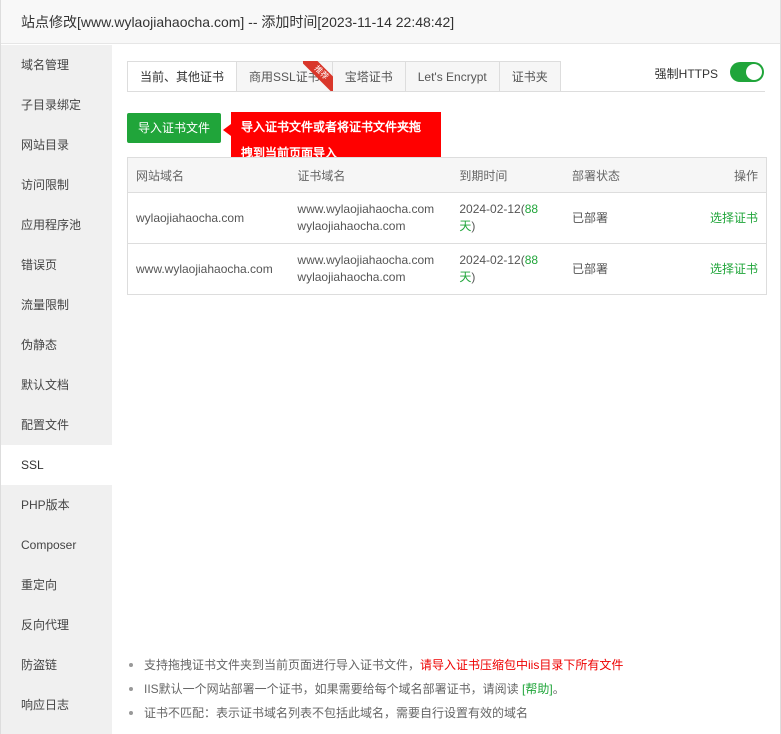 This screenshot has width=781, height=734. What do you see at coordinates (715, 175) in the screenshot?
I see `header-operation: 操作` at bounding box center [715, 175].